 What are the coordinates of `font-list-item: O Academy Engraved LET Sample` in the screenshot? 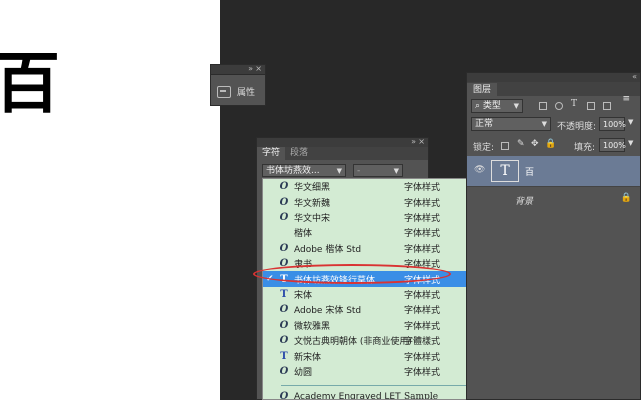 It's located at (376, 394).